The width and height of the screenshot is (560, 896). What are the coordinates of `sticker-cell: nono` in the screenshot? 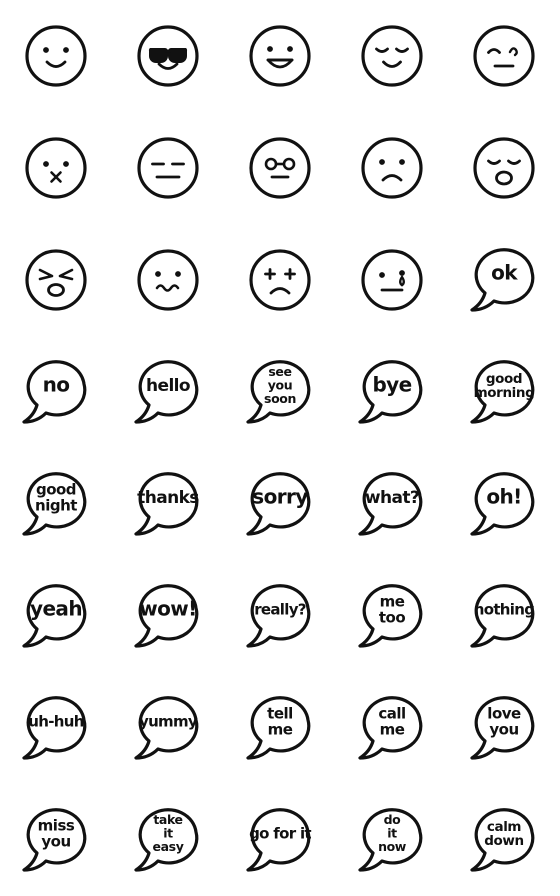 It's located at (56, 392).